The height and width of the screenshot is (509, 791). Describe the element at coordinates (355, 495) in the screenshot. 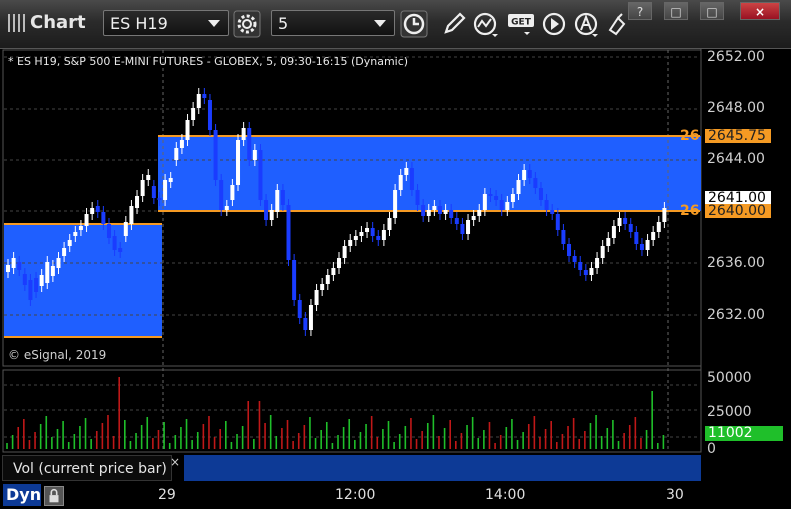

I see `time-axis-label: 12:00` at that location.